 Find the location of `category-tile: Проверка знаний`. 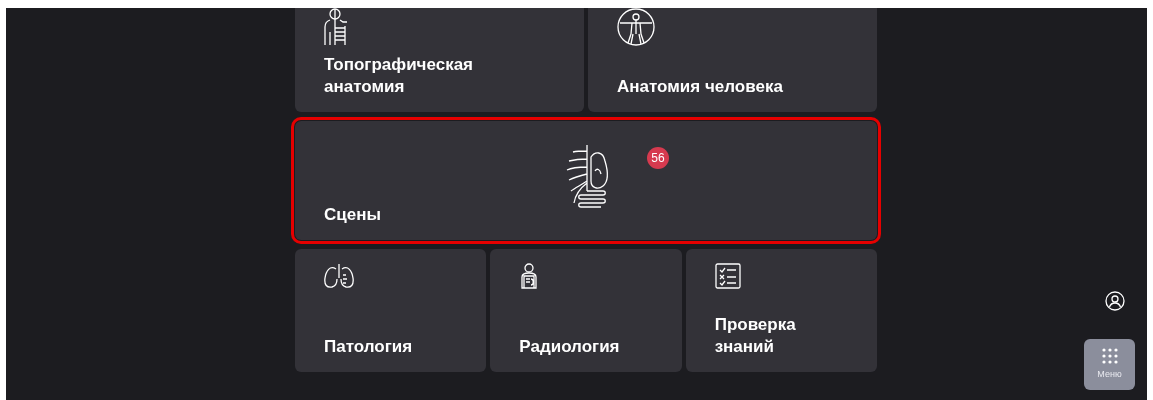

category-tile: Проверка знаний is located at coordinates (781, 310).